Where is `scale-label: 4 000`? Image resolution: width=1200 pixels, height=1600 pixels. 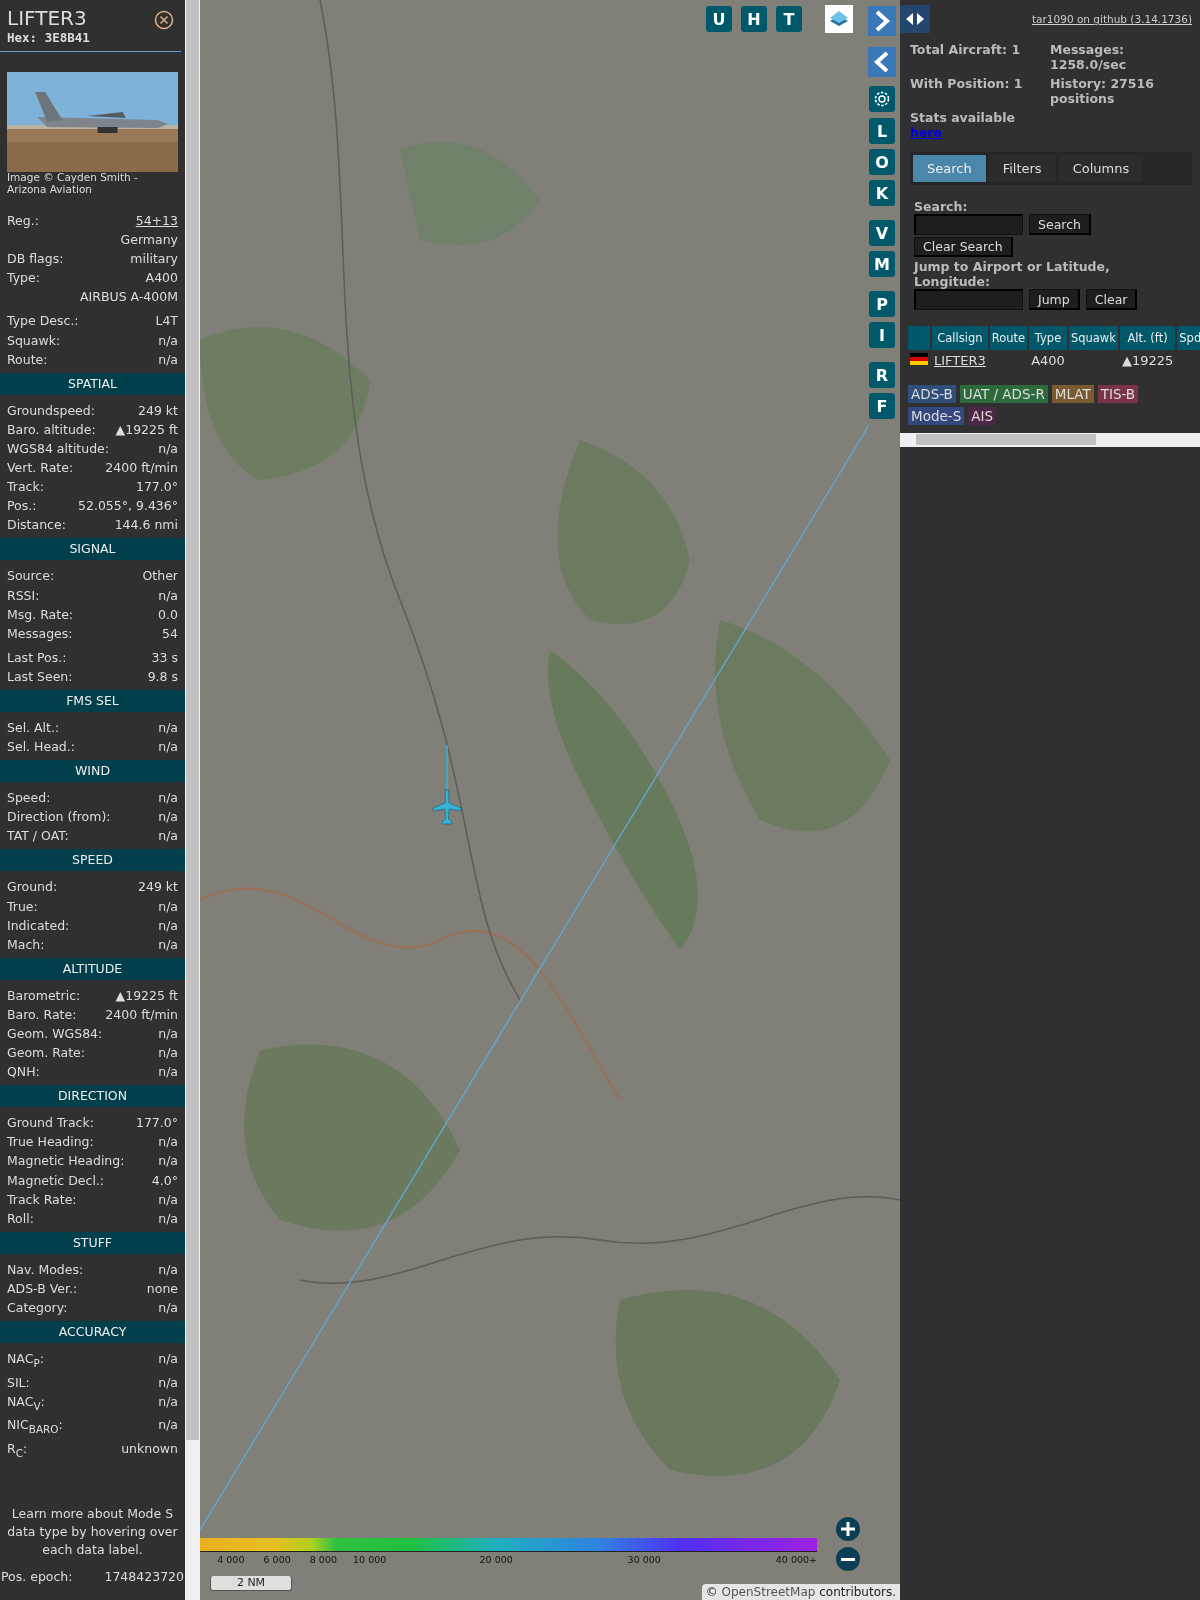
scale-label: 4 000 is located at coordinates (231, 1559).